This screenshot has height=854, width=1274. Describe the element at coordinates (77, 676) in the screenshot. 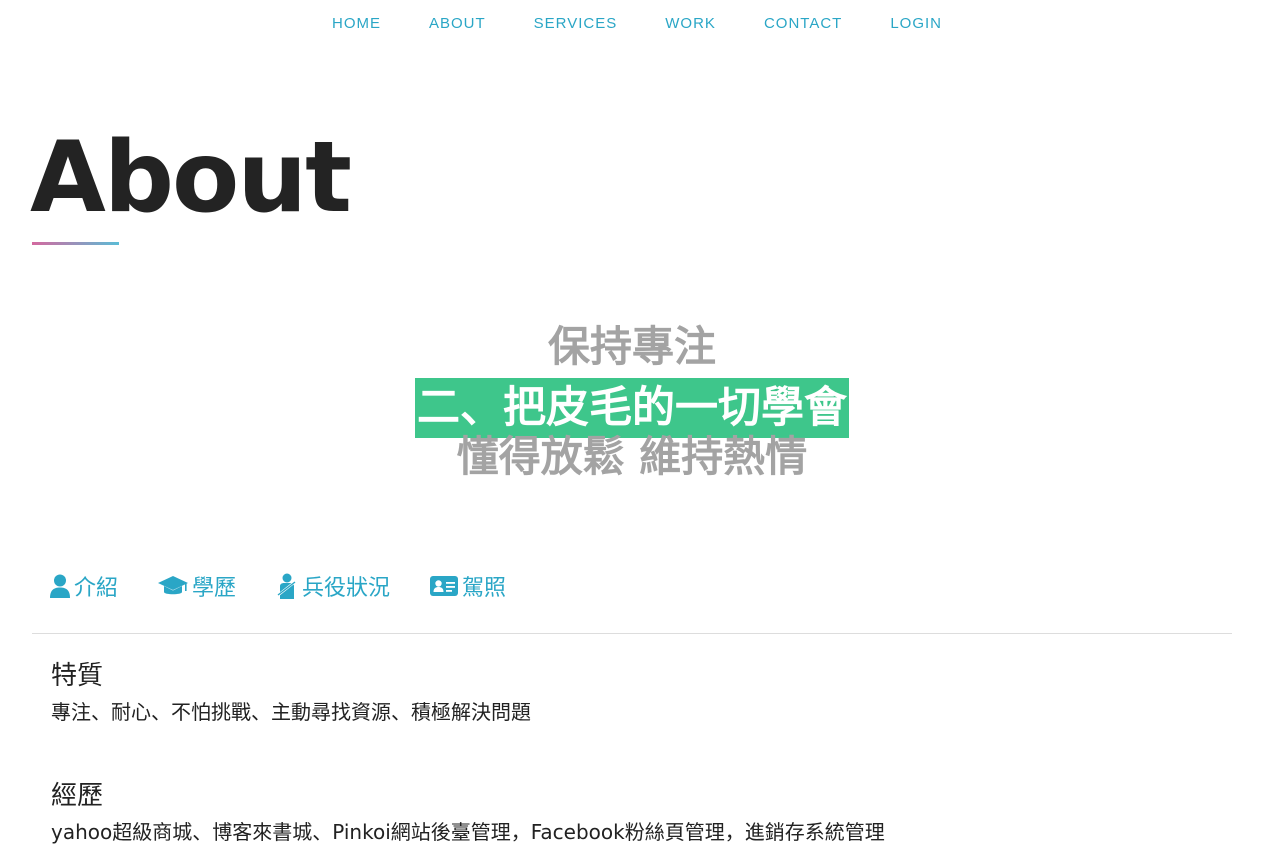

I see `traits-heading: 特質` at that location.